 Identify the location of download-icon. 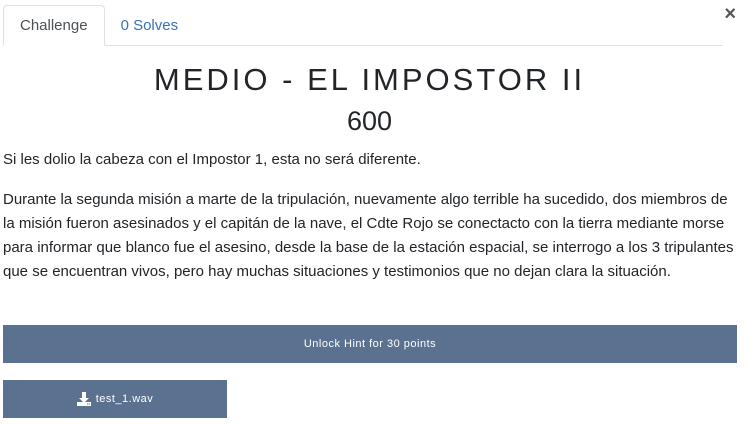
(83, 399).